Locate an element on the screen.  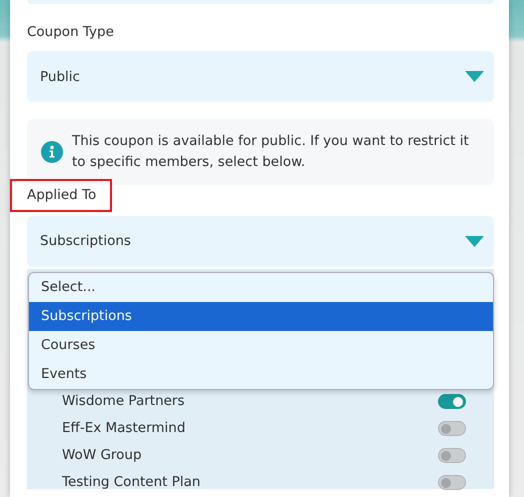
dropdown-option: Events is located at coordinates (261, 374).